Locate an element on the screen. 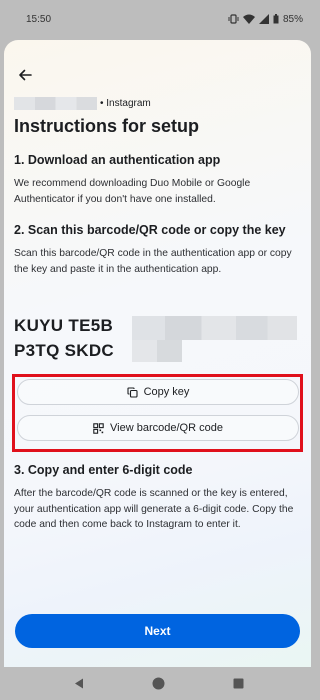 The height and width of the screenshot is (700, 320). setup-key: KUYU TE5B P3TQ SKDC is located at coordinates (159, 340).